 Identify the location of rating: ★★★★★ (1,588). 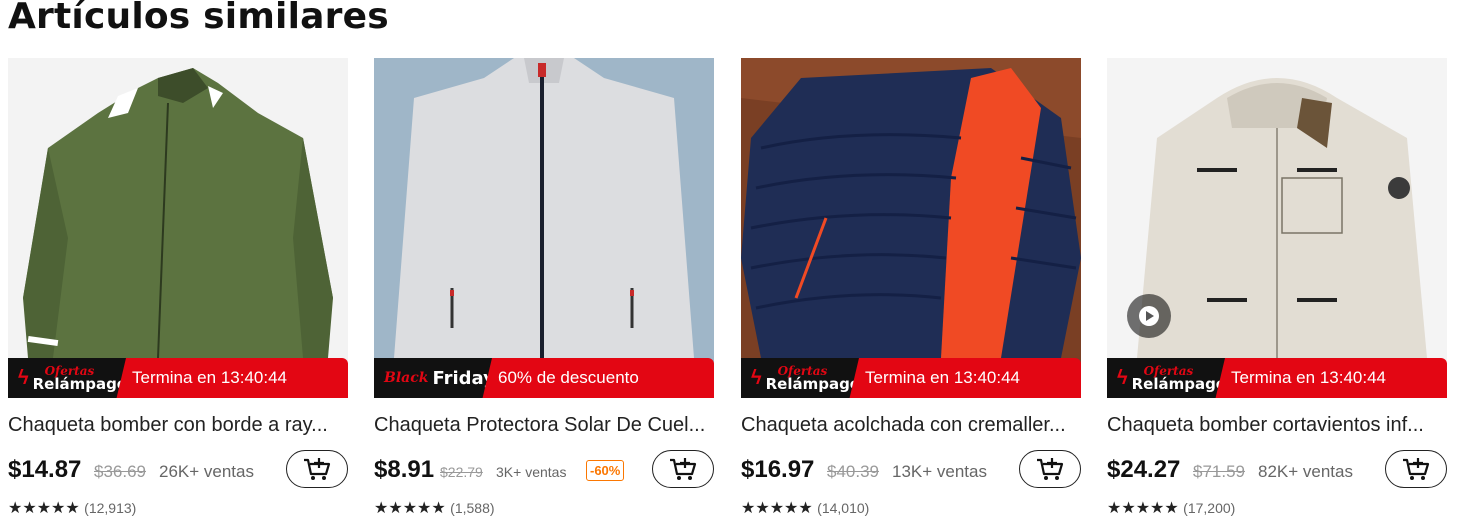
(434, 508).